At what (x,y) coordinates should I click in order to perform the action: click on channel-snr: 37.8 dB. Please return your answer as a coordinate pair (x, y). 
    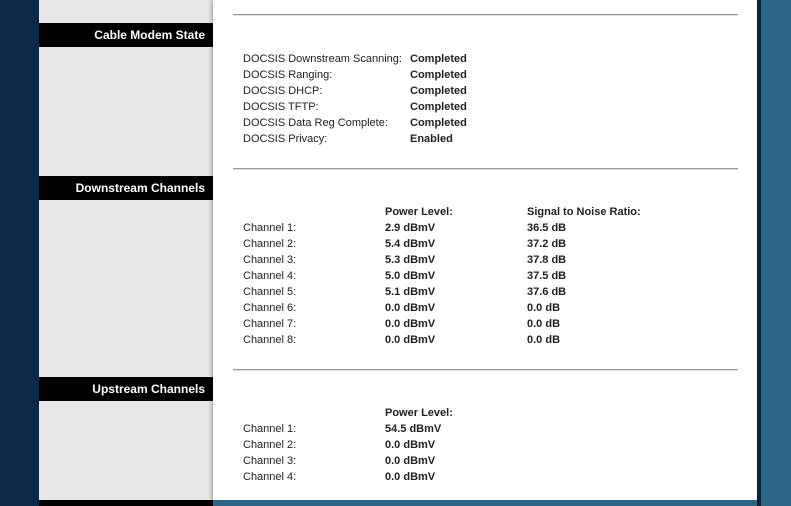
    Looking at the image, I should click on (547, 260).